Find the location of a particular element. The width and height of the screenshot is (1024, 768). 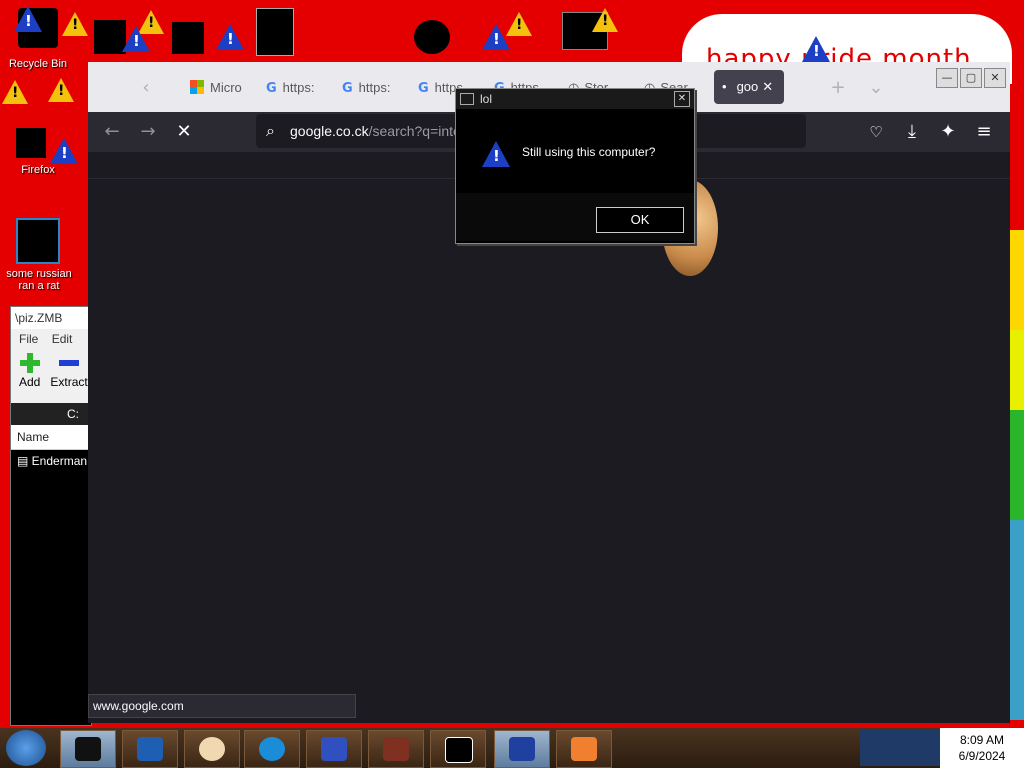

wallet-icon is located at coordinates (396, 749).